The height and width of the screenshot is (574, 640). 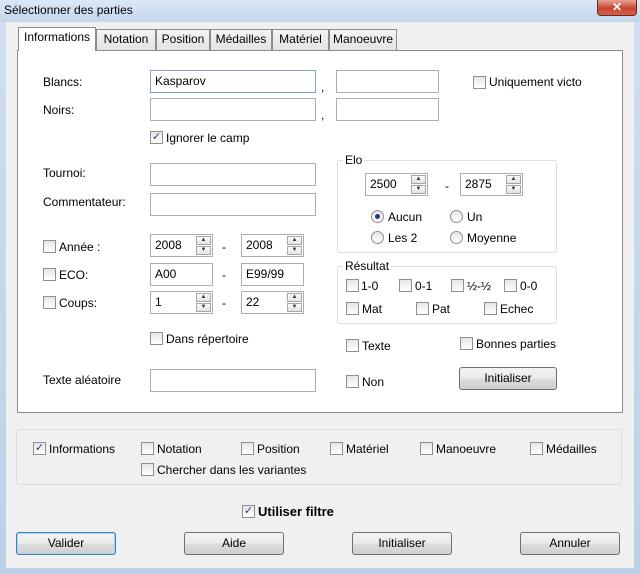 What do you see at coordinates (49, 302) in the screenshot?
I see `coups-checkbox` at bounding box center [49, 302].